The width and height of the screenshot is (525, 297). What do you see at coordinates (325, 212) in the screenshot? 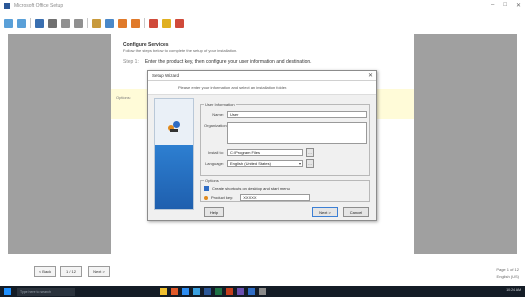
I see `next-button: Next >` at bounding box center [325, 212].